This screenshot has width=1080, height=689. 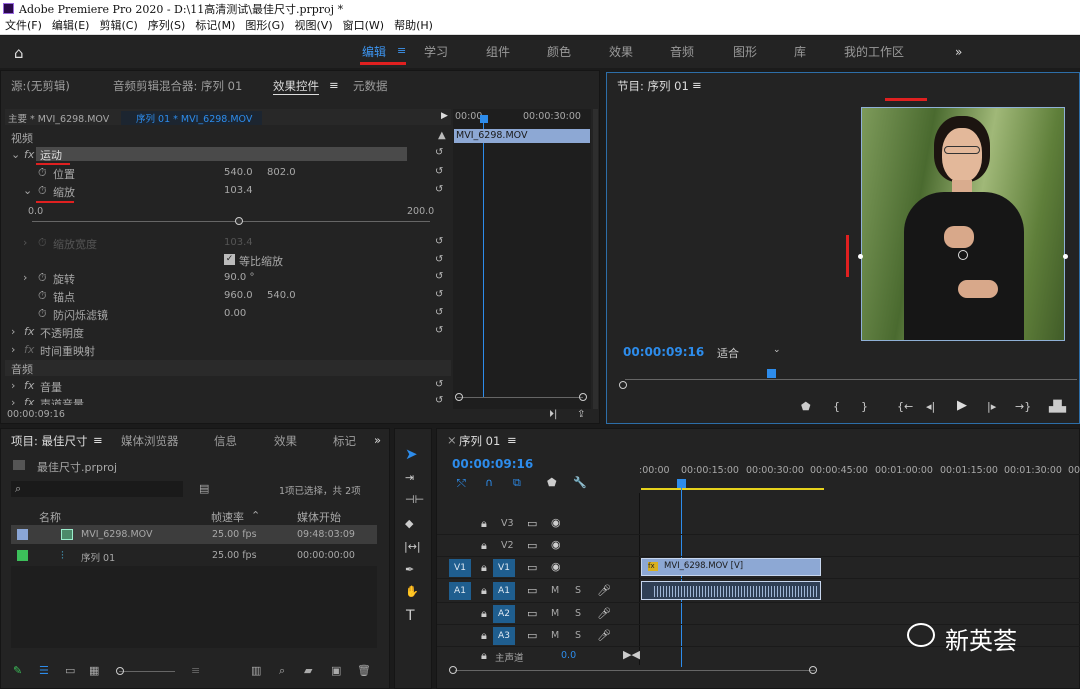 What do you see at coordinates (195, 670) in the screenshot?
I see `sort-icon: ≡` at bounding box center [195, 670].